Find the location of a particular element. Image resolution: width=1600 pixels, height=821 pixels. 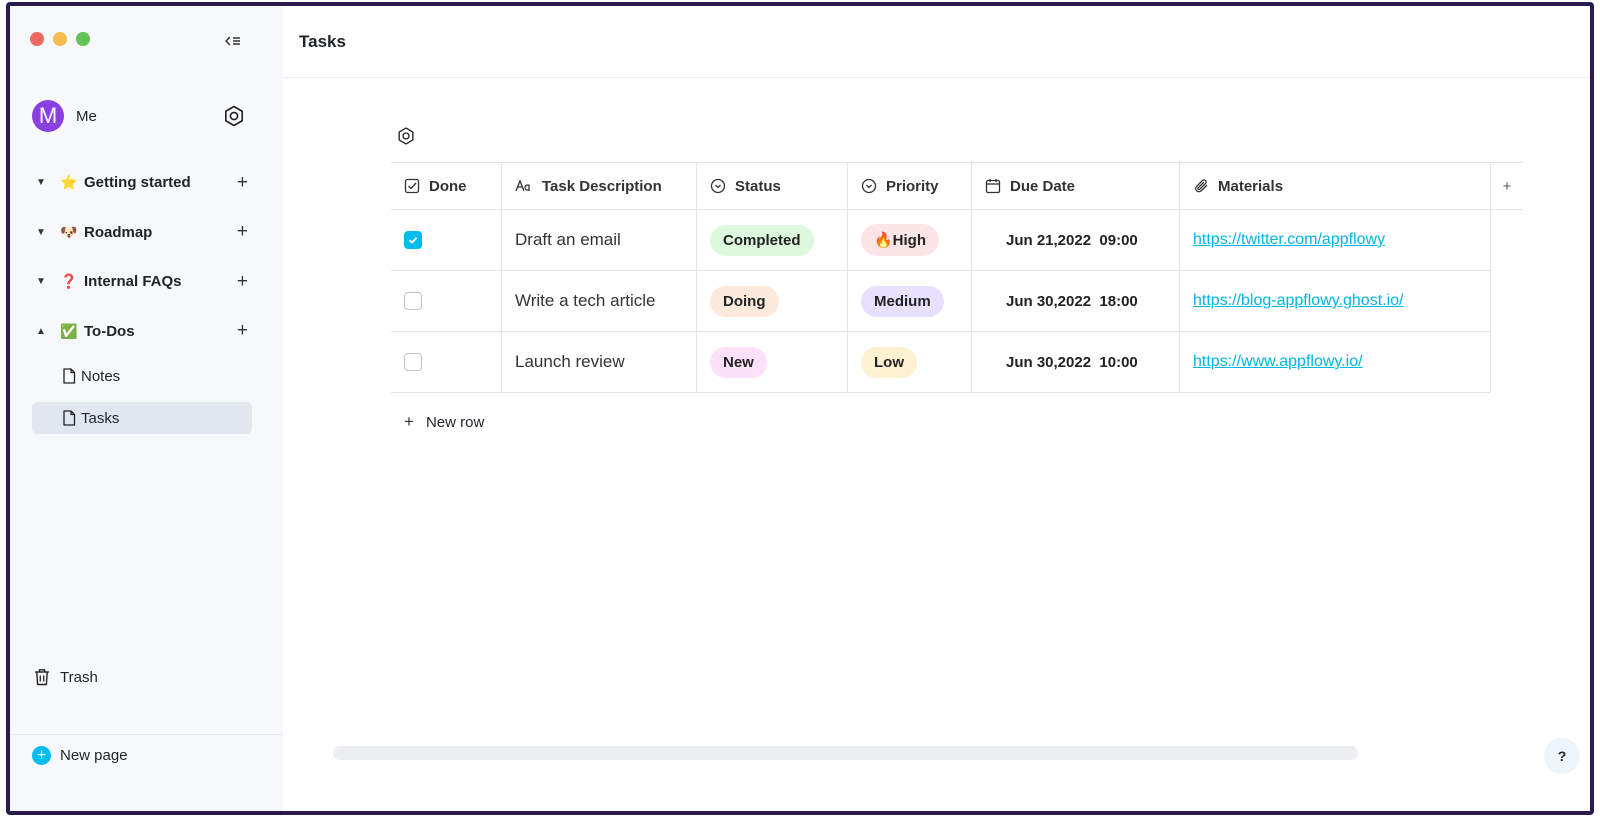

column-header-label: Due Date is located at coordinates (1043, 186).